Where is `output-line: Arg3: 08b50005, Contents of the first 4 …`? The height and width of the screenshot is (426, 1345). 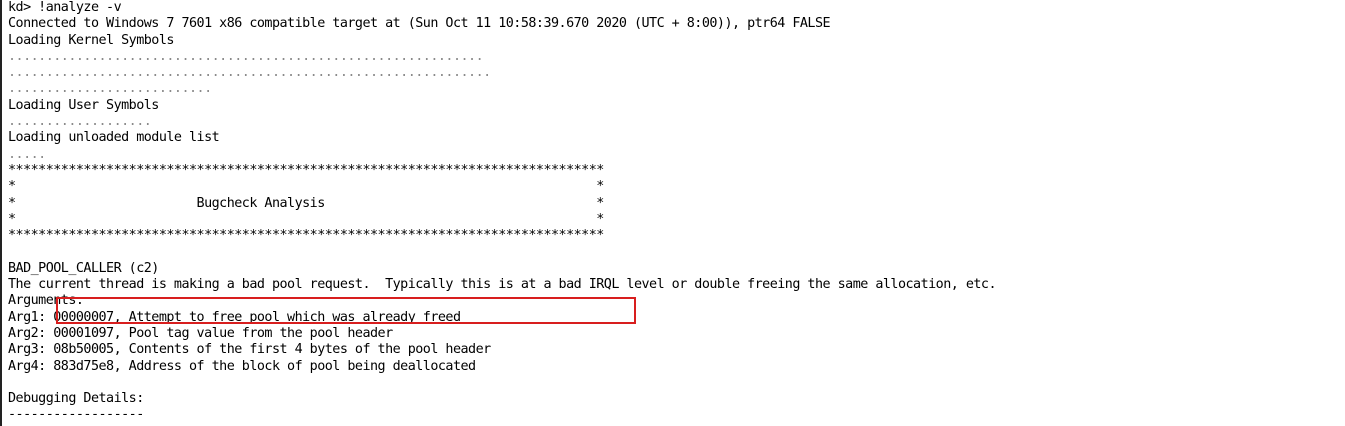 output-line: Arg3: 08b50005, Contents of the first 4 … is located at coordinates (249, 350).